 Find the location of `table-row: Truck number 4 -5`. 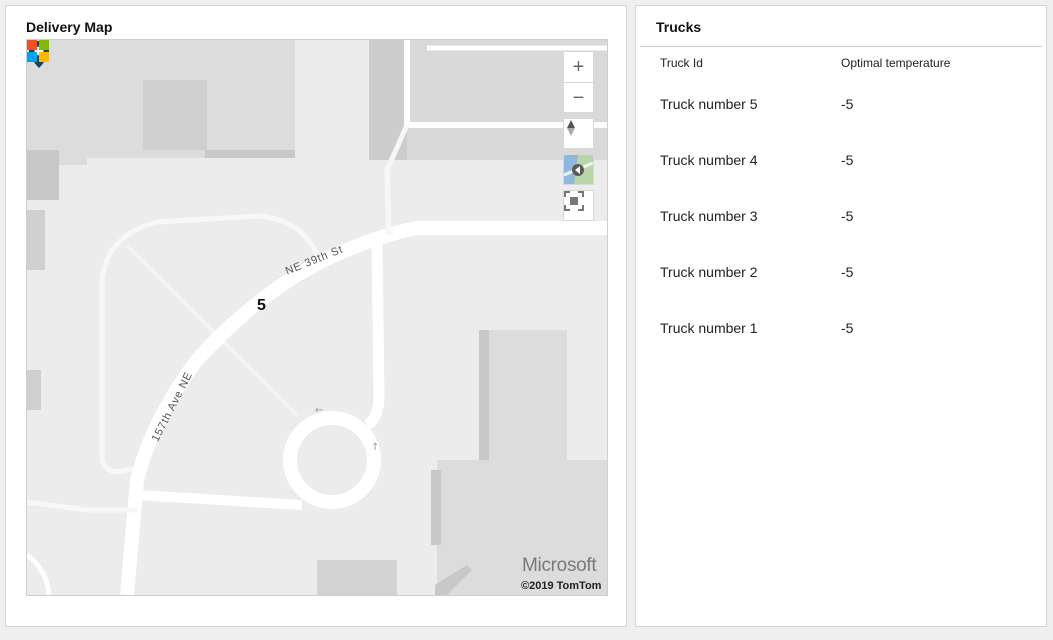

table-row: Truck number 4 -5 is located at coordinates (841, 172).